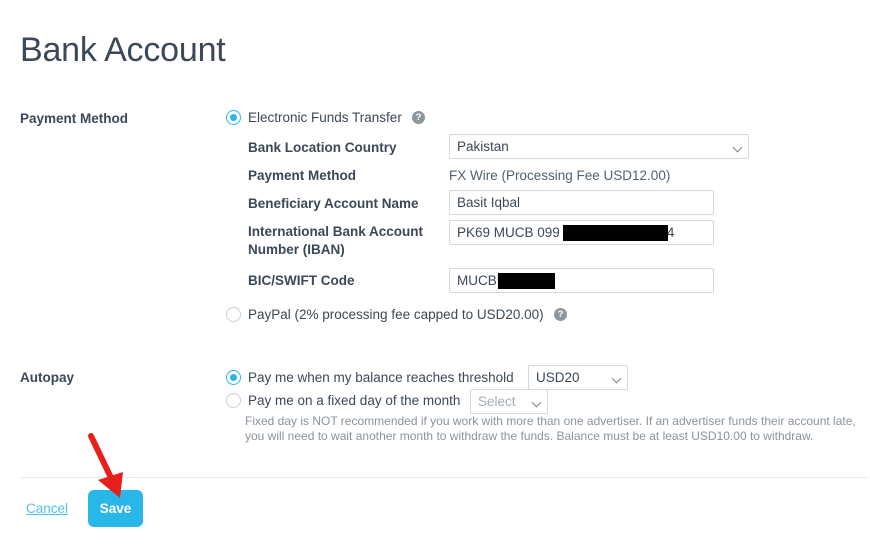 The height and width of the screenshot is (545, 870). What do you see at coordinates (325, 117) in the screenshot?
I see `radio-label-electronic-funds-transfer: Electronic Funds Transfer` at bounding box center [325, 117].